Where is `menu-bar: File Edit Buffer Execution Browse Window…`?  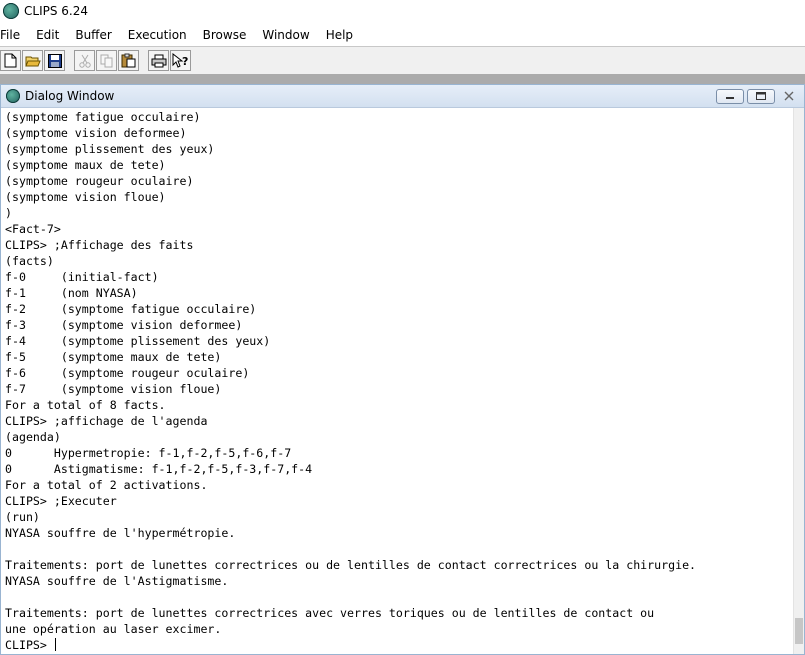
menu-bar: File Edit Buffer Execution Browse Window… is located at coordinates (402, 34).